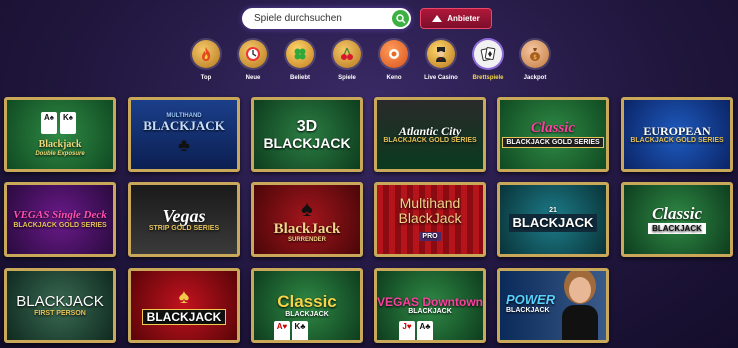 The image size is (738, 348). I want to click on game-title: Vegas, so click(184, 215).